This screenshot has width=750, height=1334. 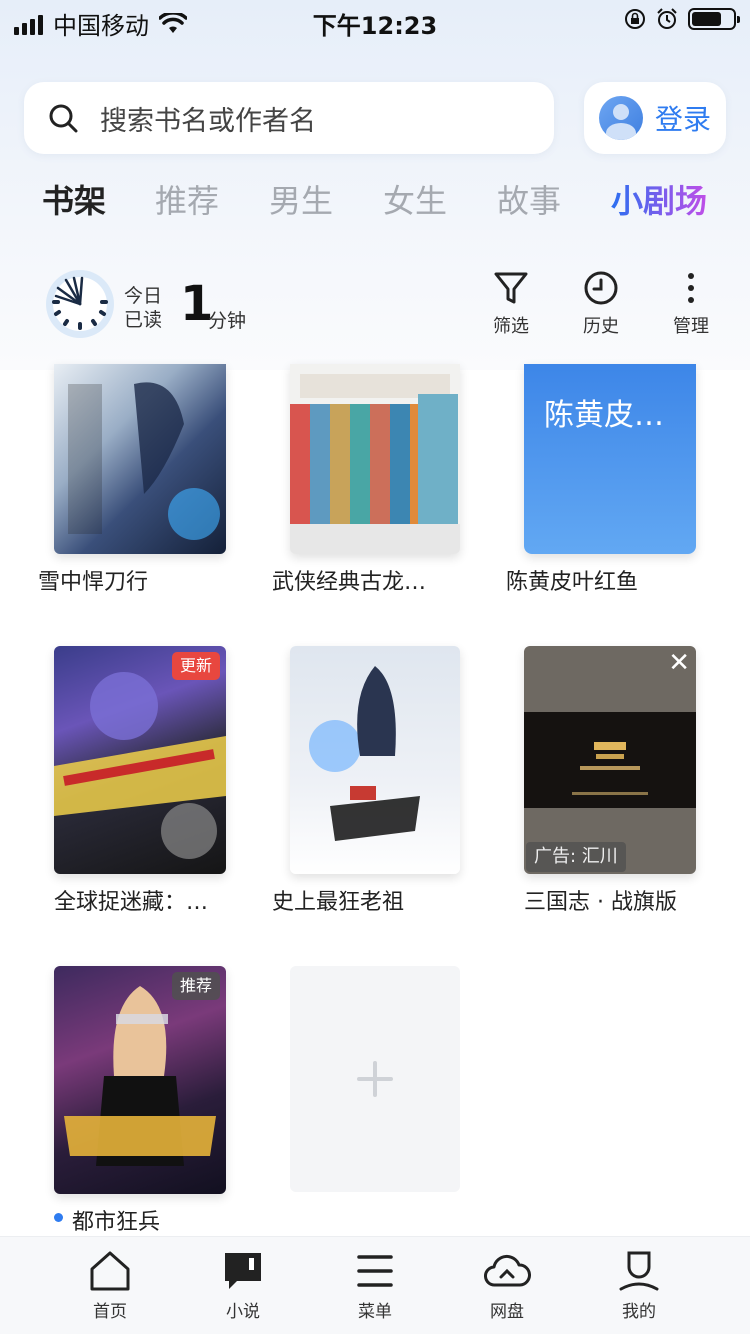 I want to click on book-title: 都市狂兵, so click(x=116, y=1222).